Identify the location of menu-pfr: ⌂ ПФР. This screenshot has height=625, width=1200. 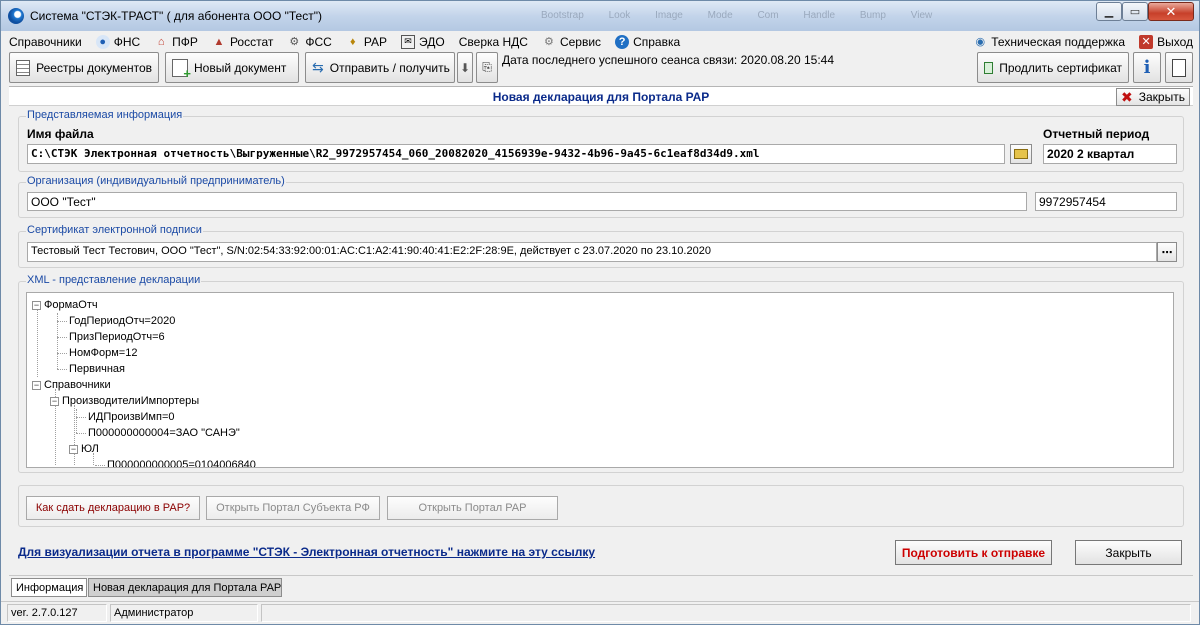
(176, 42).